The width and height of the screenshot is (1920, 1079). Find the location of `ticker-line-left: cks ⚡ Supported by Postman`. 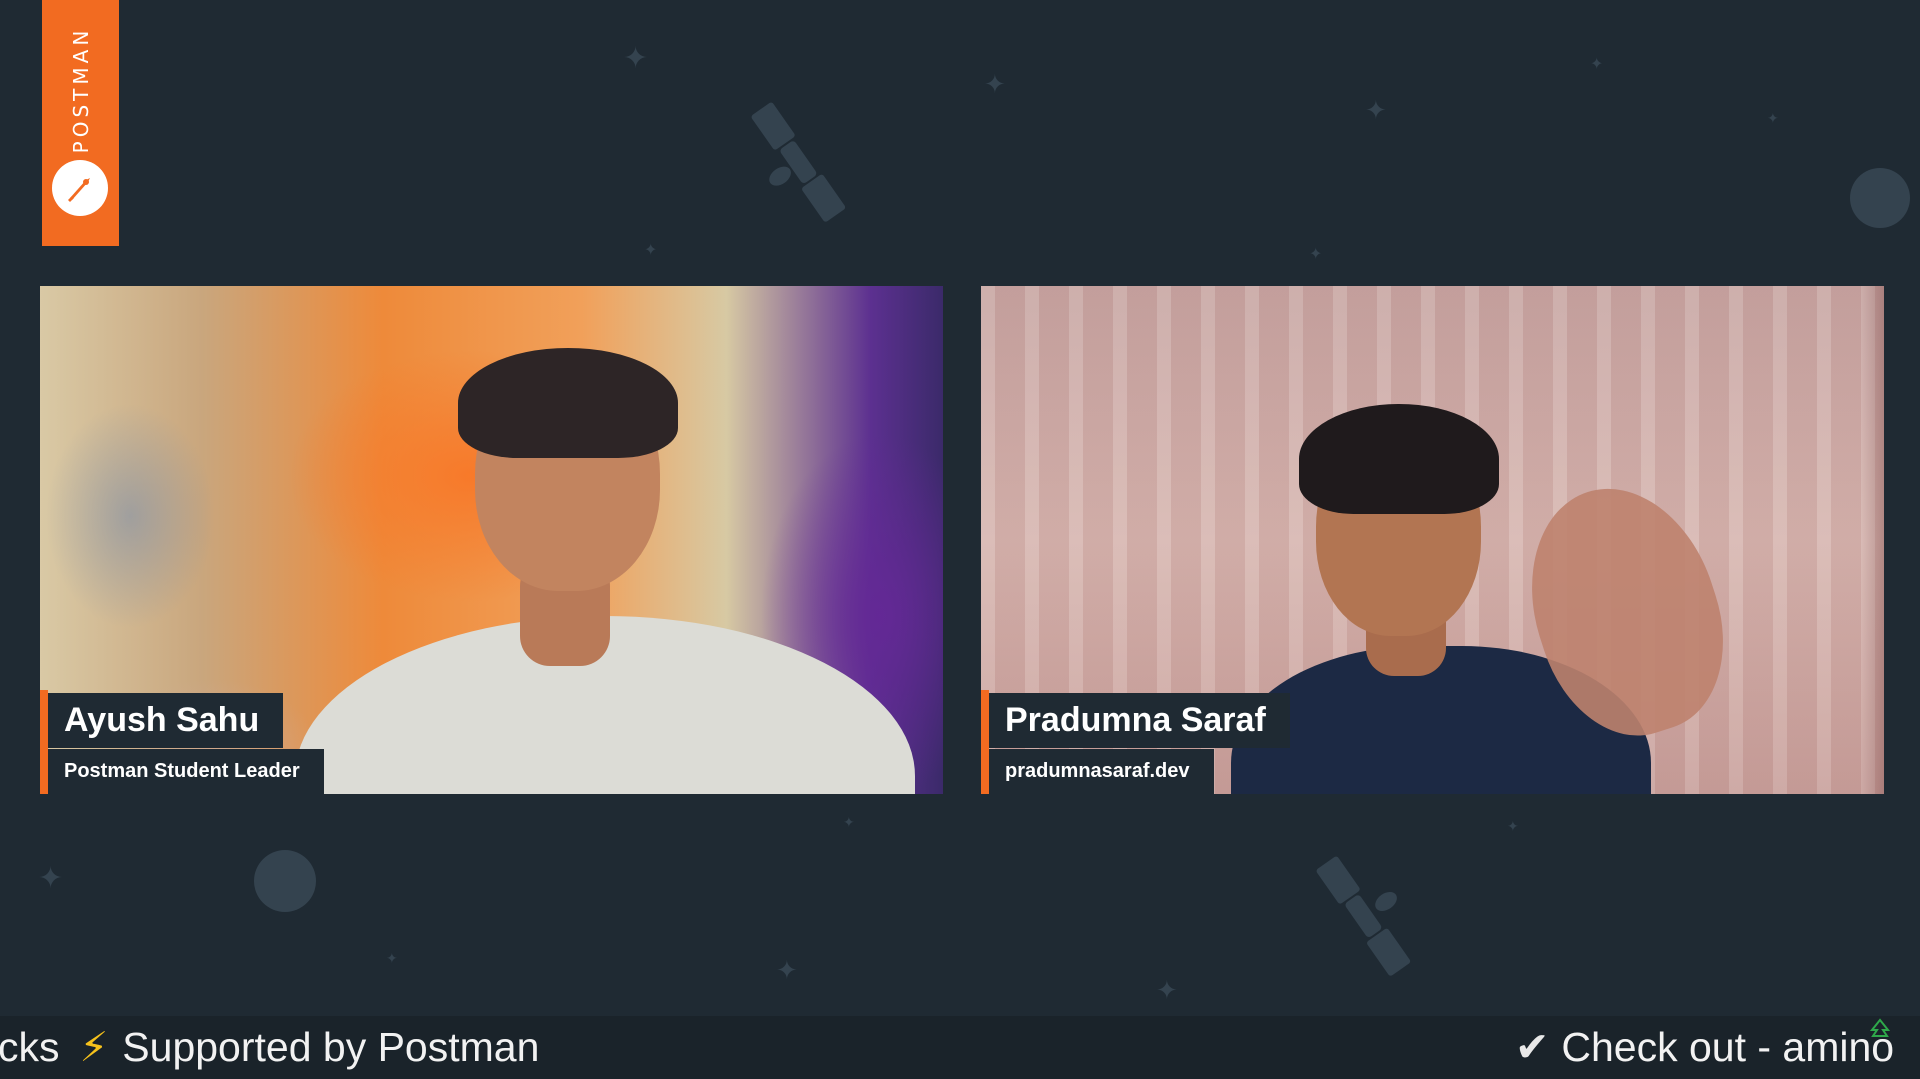

ticker-line-left: cks ⚡ Supported by Postman is located at coordinates (269, 1047).